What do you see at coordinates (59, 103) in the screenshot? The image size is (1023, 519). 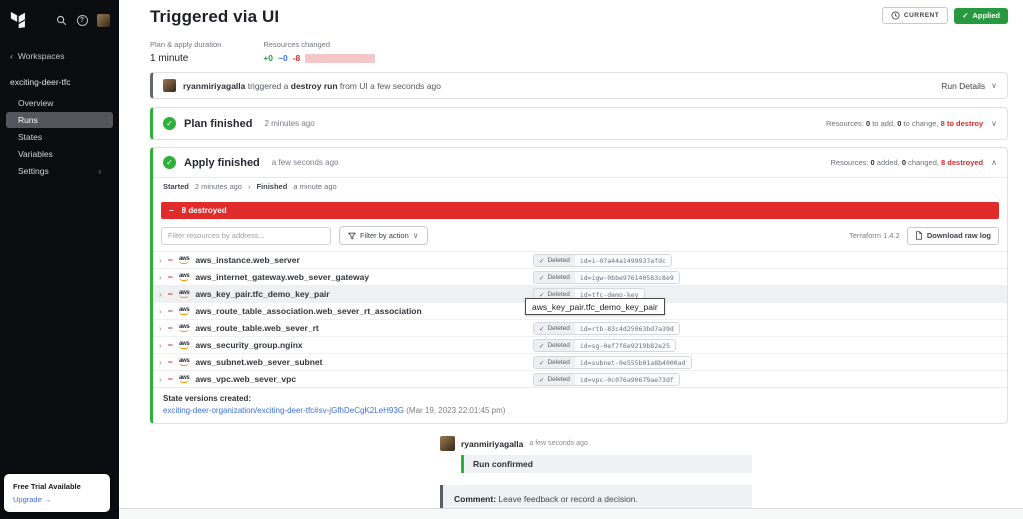 I see `sidebar-item-overview: Overview` at bounding box center [59, 103].